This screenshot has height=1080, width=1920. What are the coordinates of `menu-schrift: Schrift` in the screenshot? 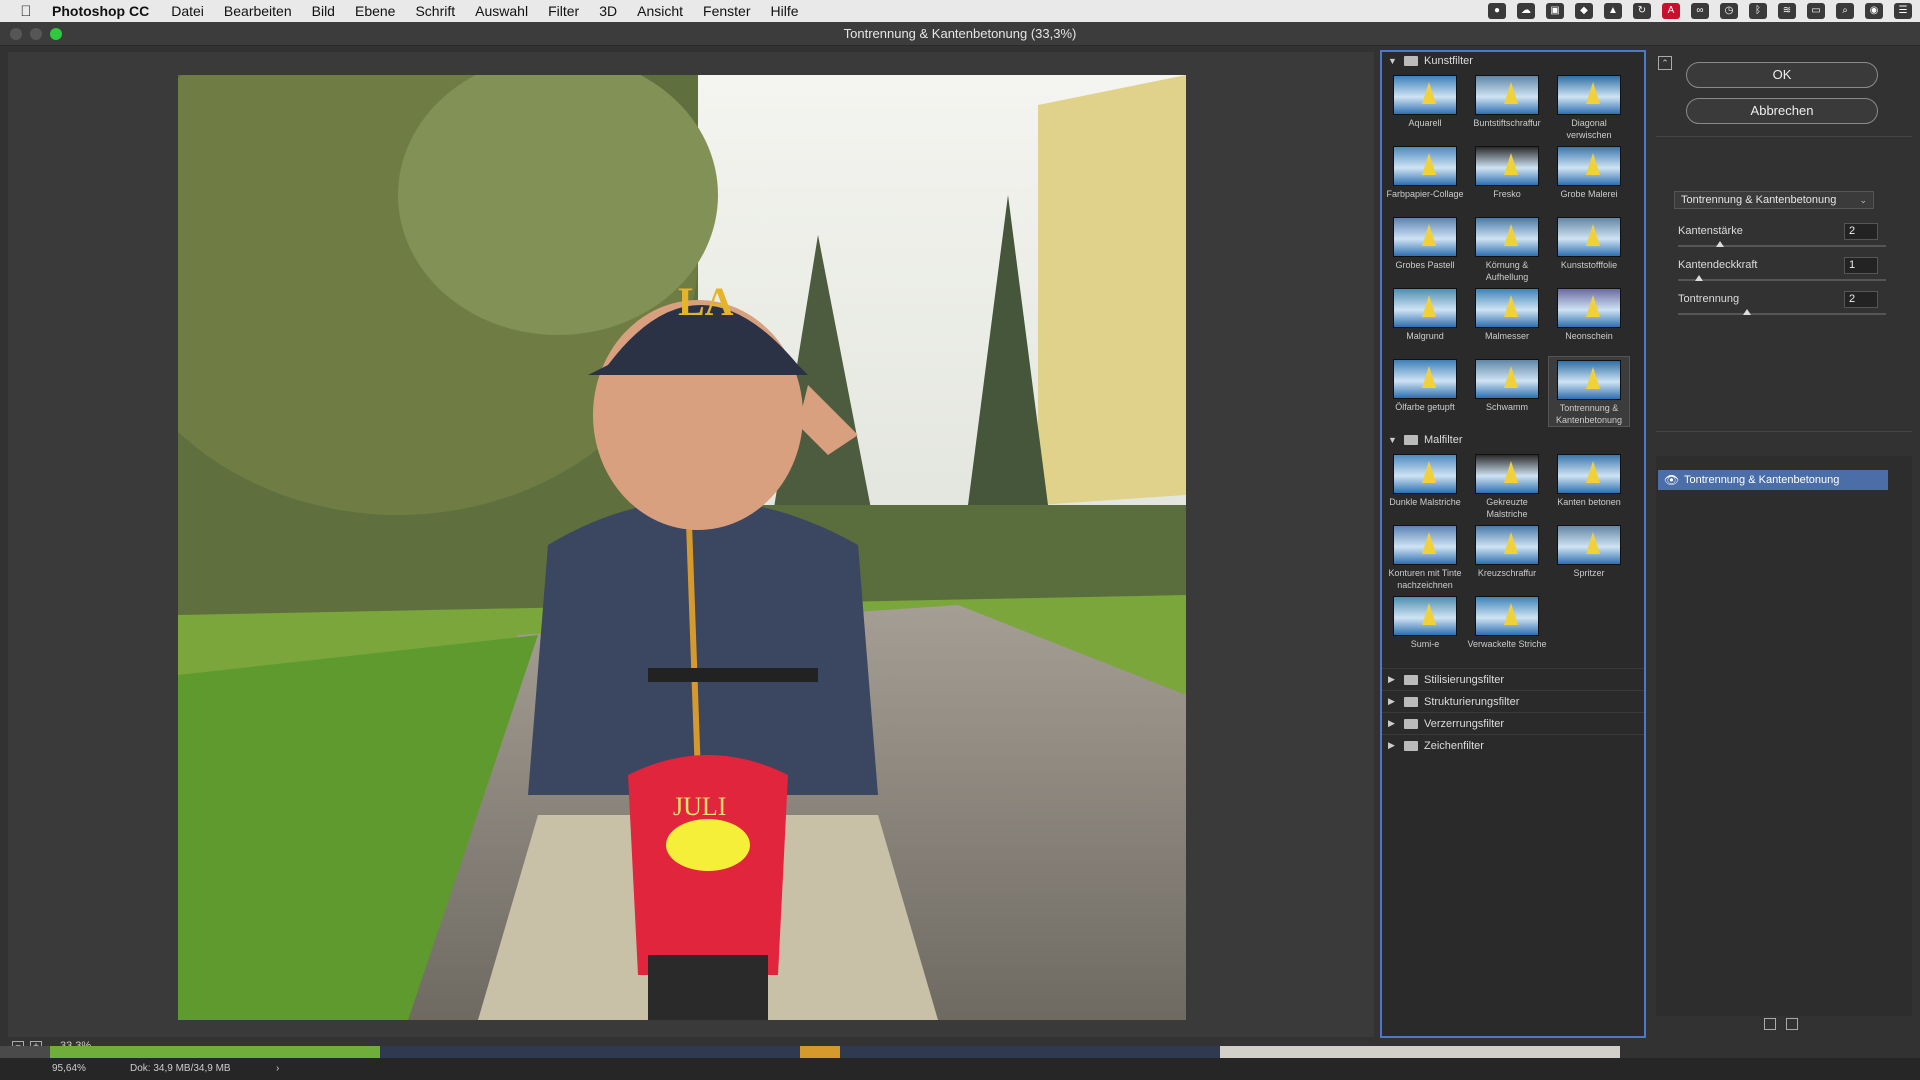 It's located at (435, 11).